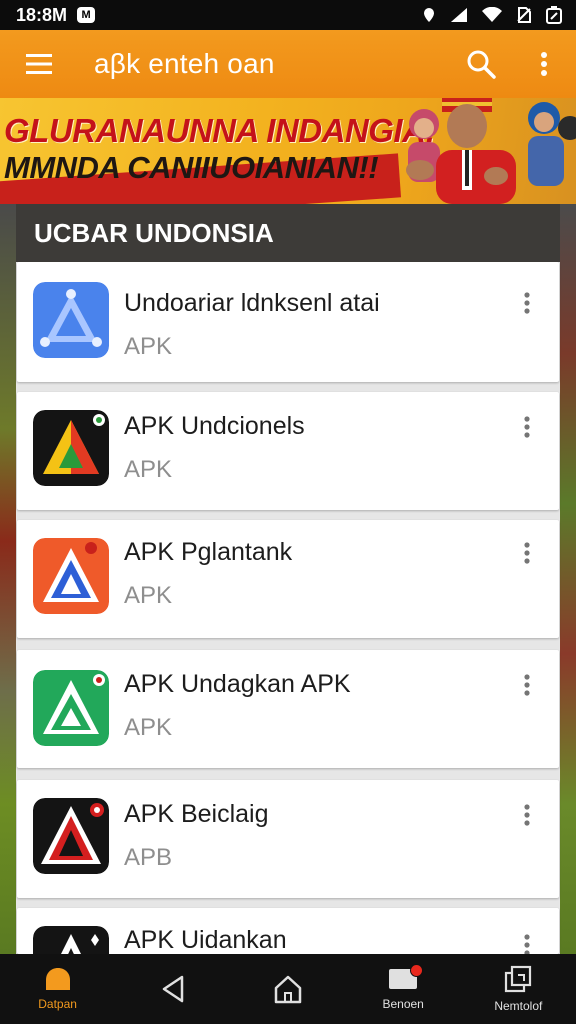 Image resolution: width=576 pixels, height=1024 pixels. What do you see at coordinates (71, 448) in the screenshot?
I see `multicolor-triangle-icon` at bounding box center [71, 448].